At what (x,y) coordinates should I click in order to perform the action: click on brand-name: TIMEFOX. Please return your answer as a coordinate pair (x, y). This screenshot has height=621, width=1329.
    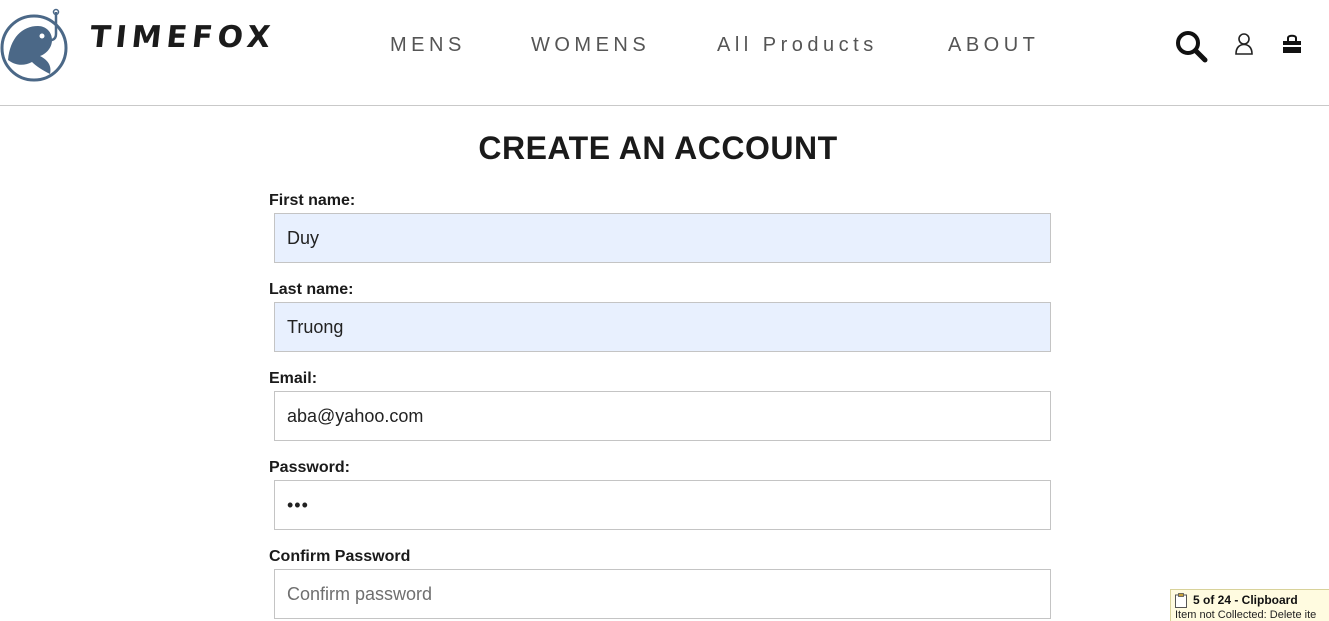
    Looking at the image, I should click on (182, 37).